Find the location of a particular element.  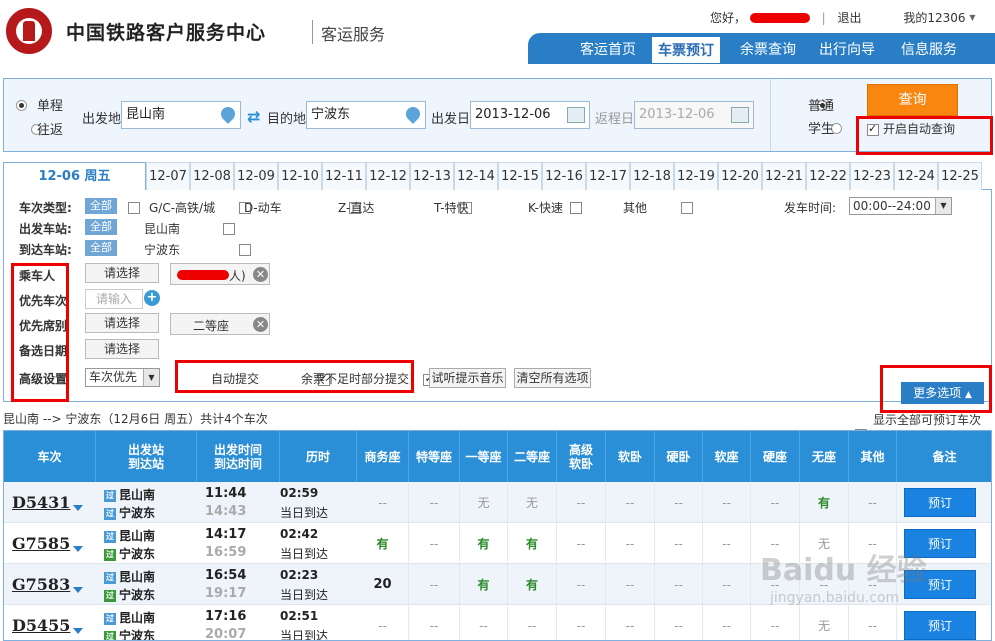

tab-date: 12-14 is located at coordinates (476, 176).